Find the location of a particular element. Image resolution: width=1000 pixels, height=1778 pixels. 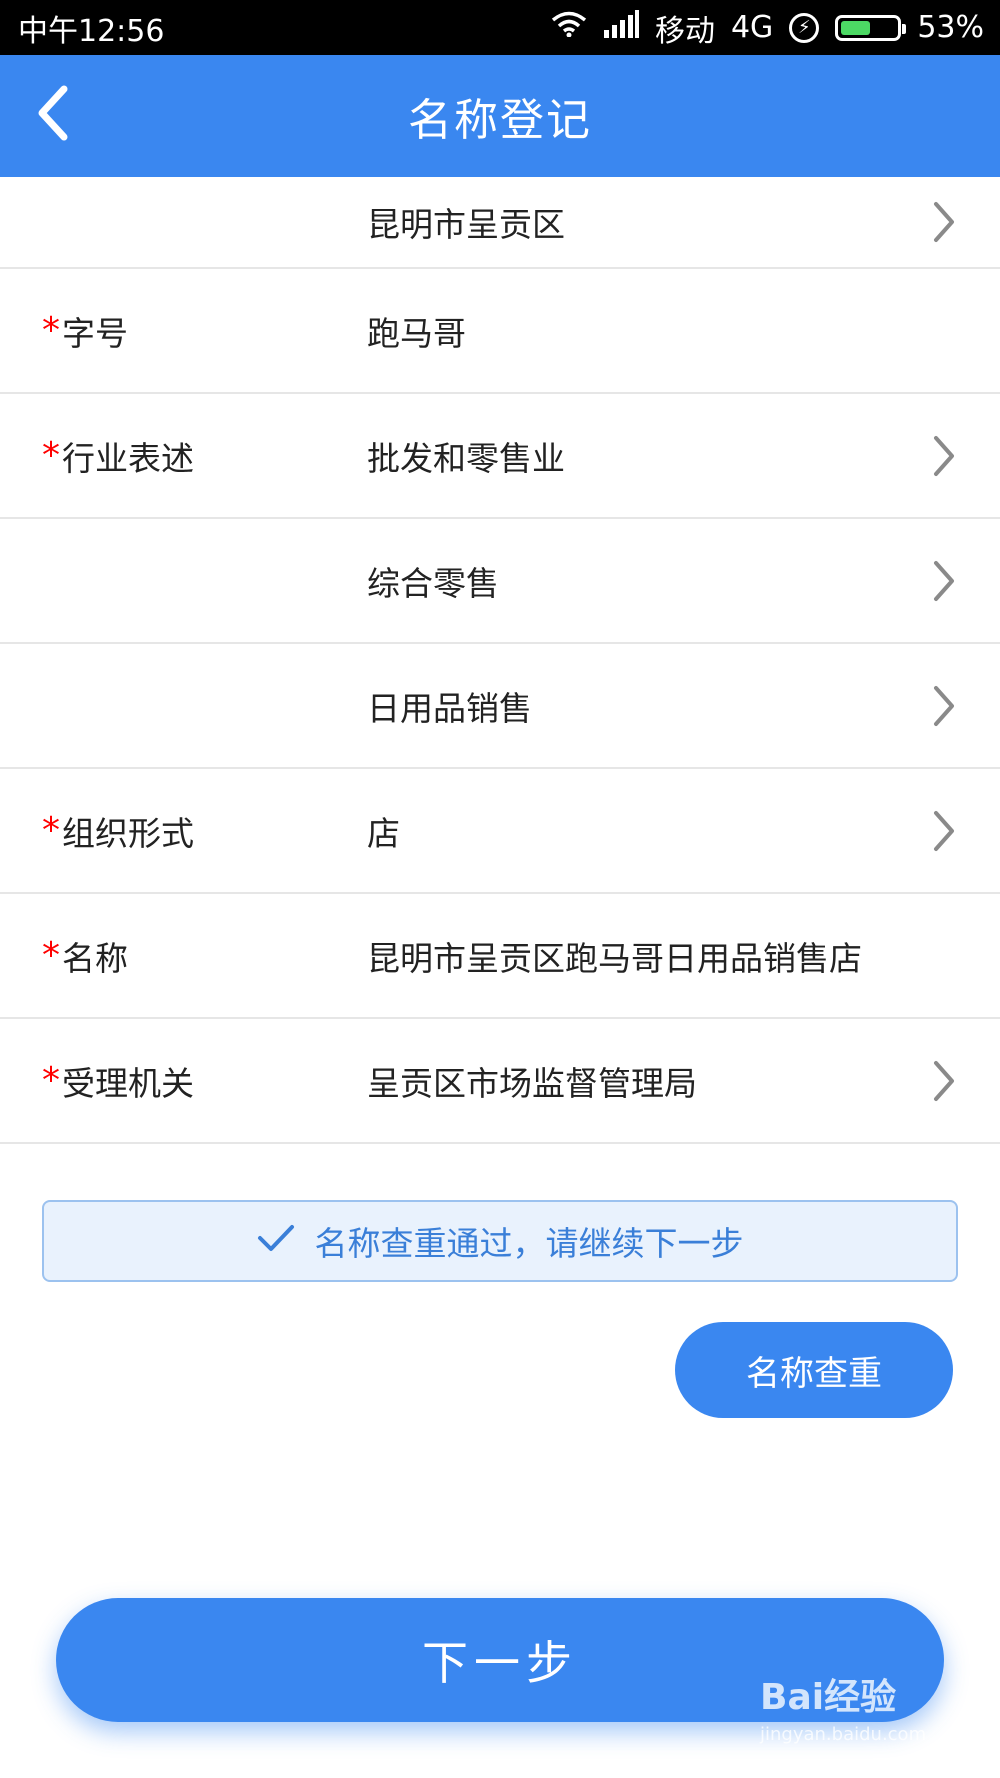

row-label: * 组织形式 is located at coordinates (118, 831).